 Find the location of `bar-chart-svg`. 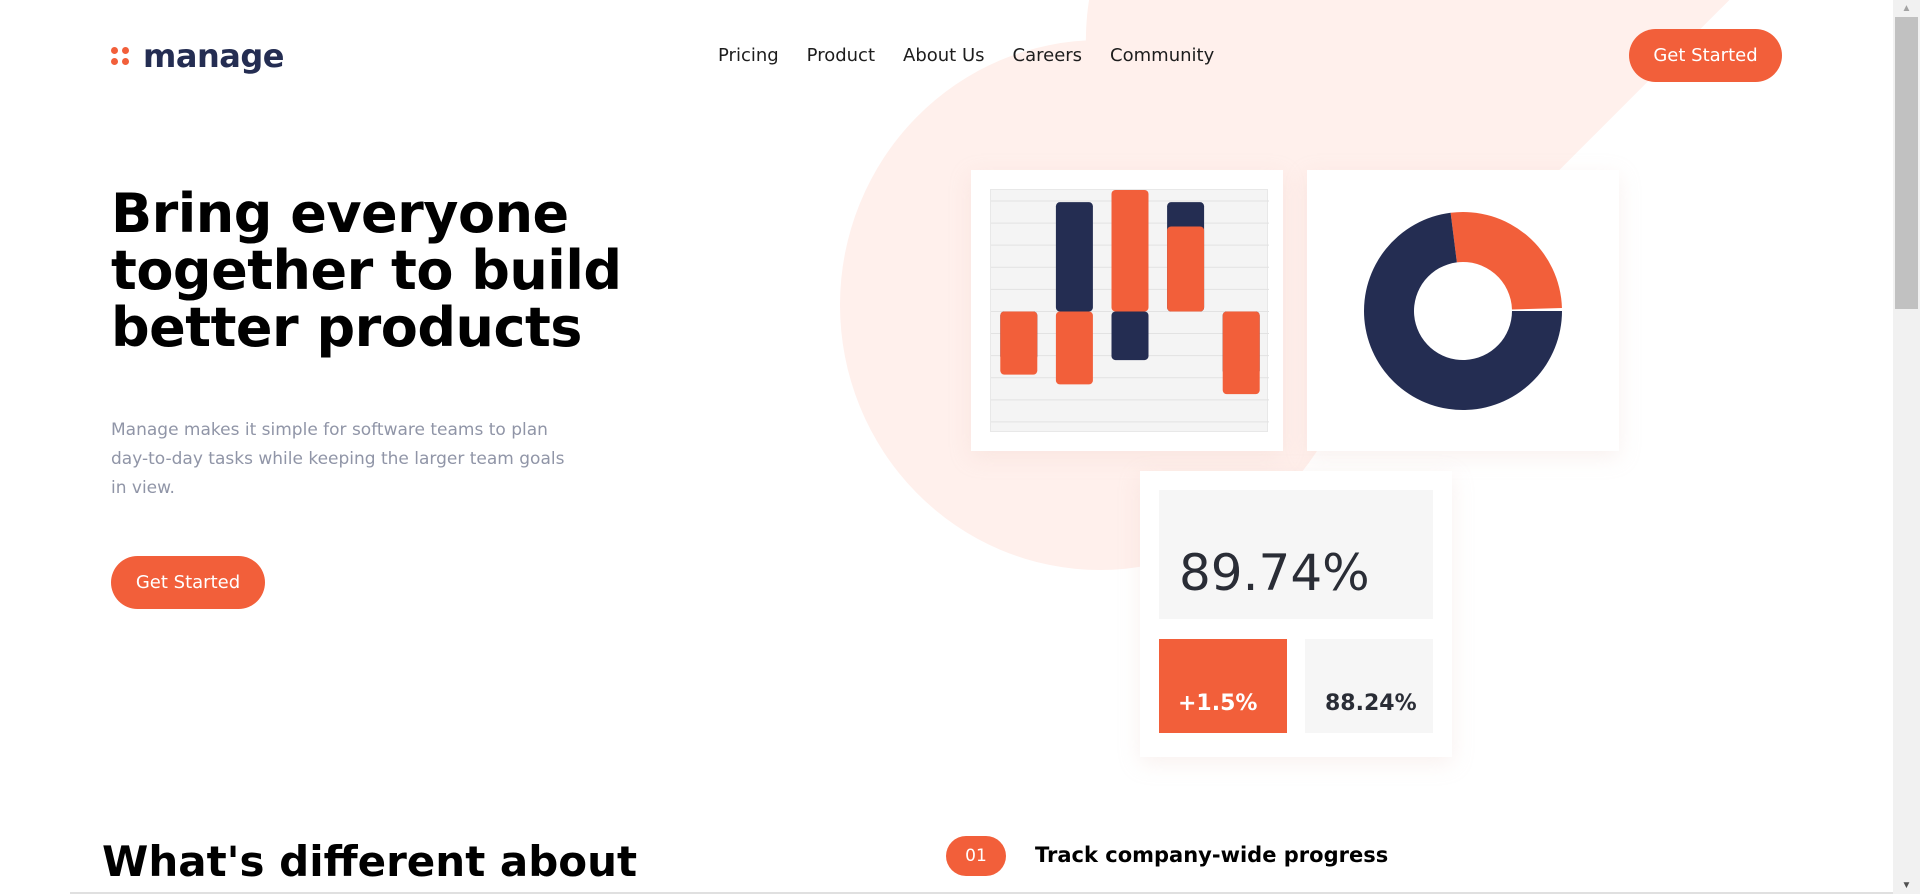

bar-chart-svg is located at coordinates (1130, 306).